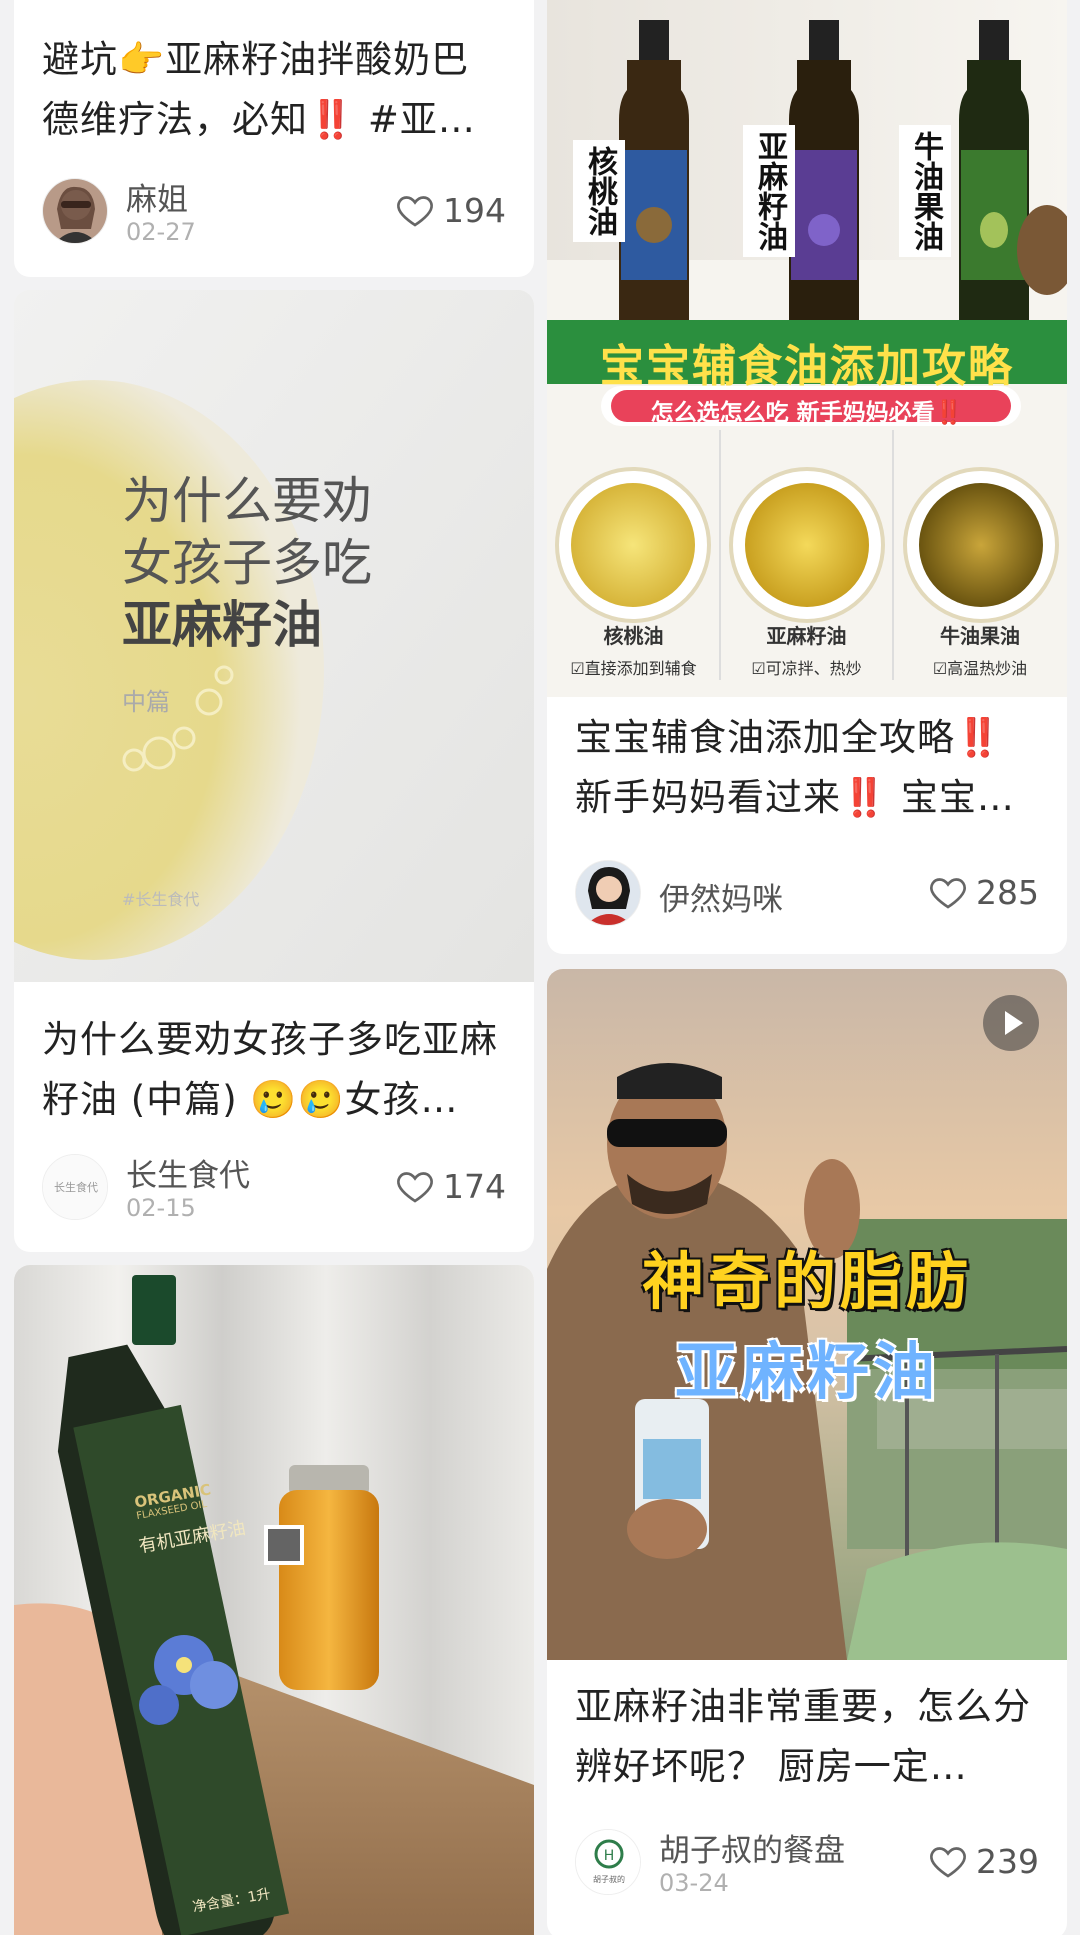 This screenshot has height=1935, width=1080. I want to click on post-date: 03-24, so click(694, 1883).